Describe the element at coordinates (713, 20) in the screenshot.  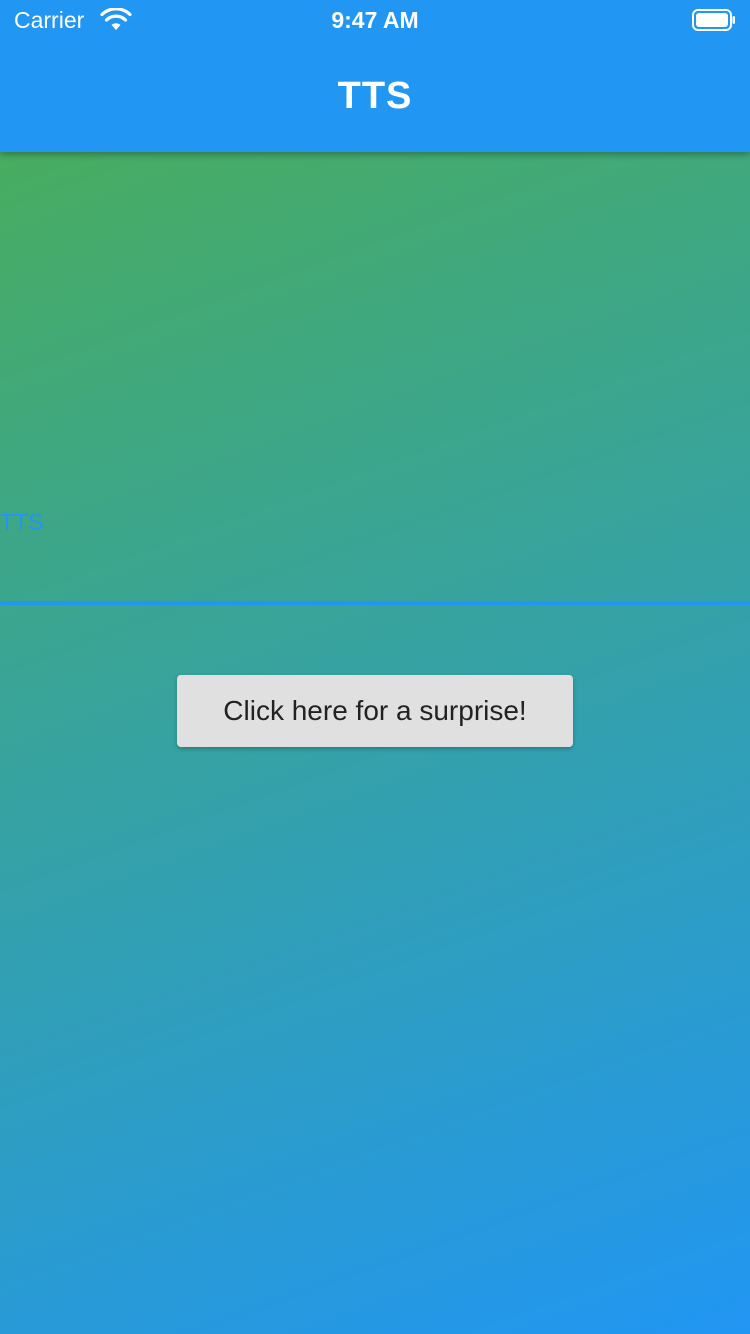
I see `battery-full-icon` at that location.